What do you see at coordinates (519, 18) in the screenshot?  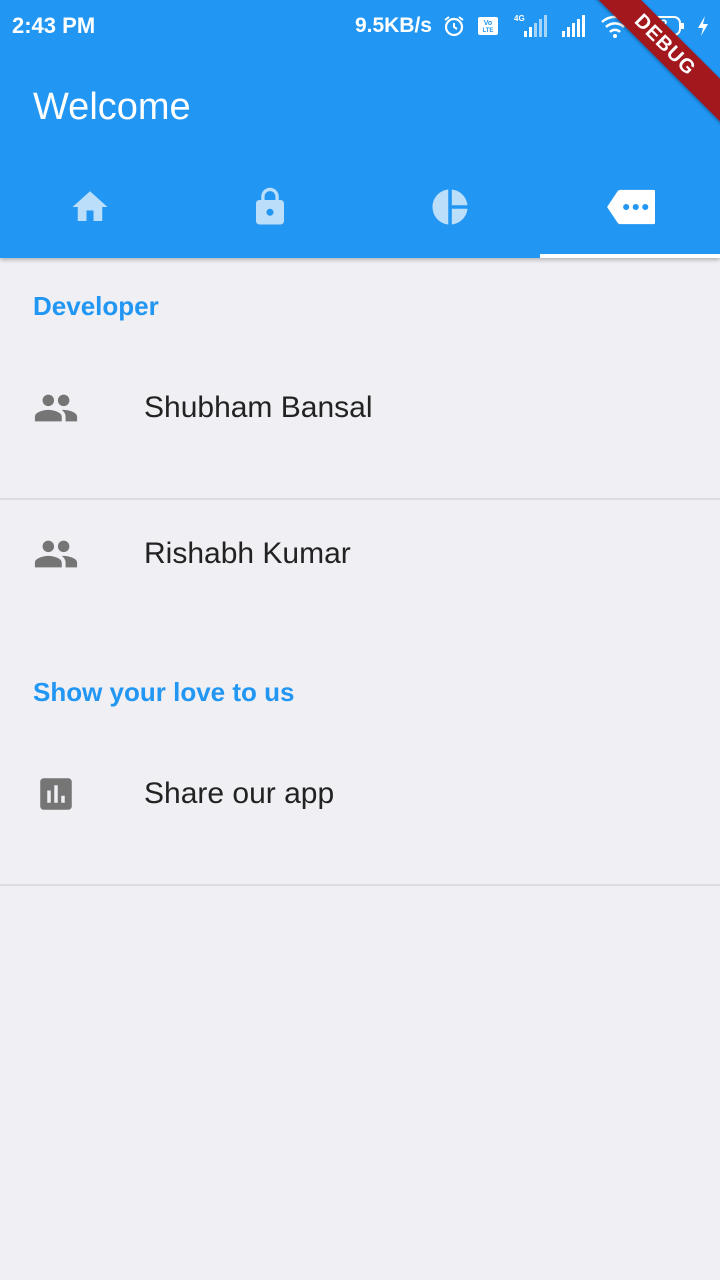 I see `svg-text: 4G` at bounding box center [519, 18].